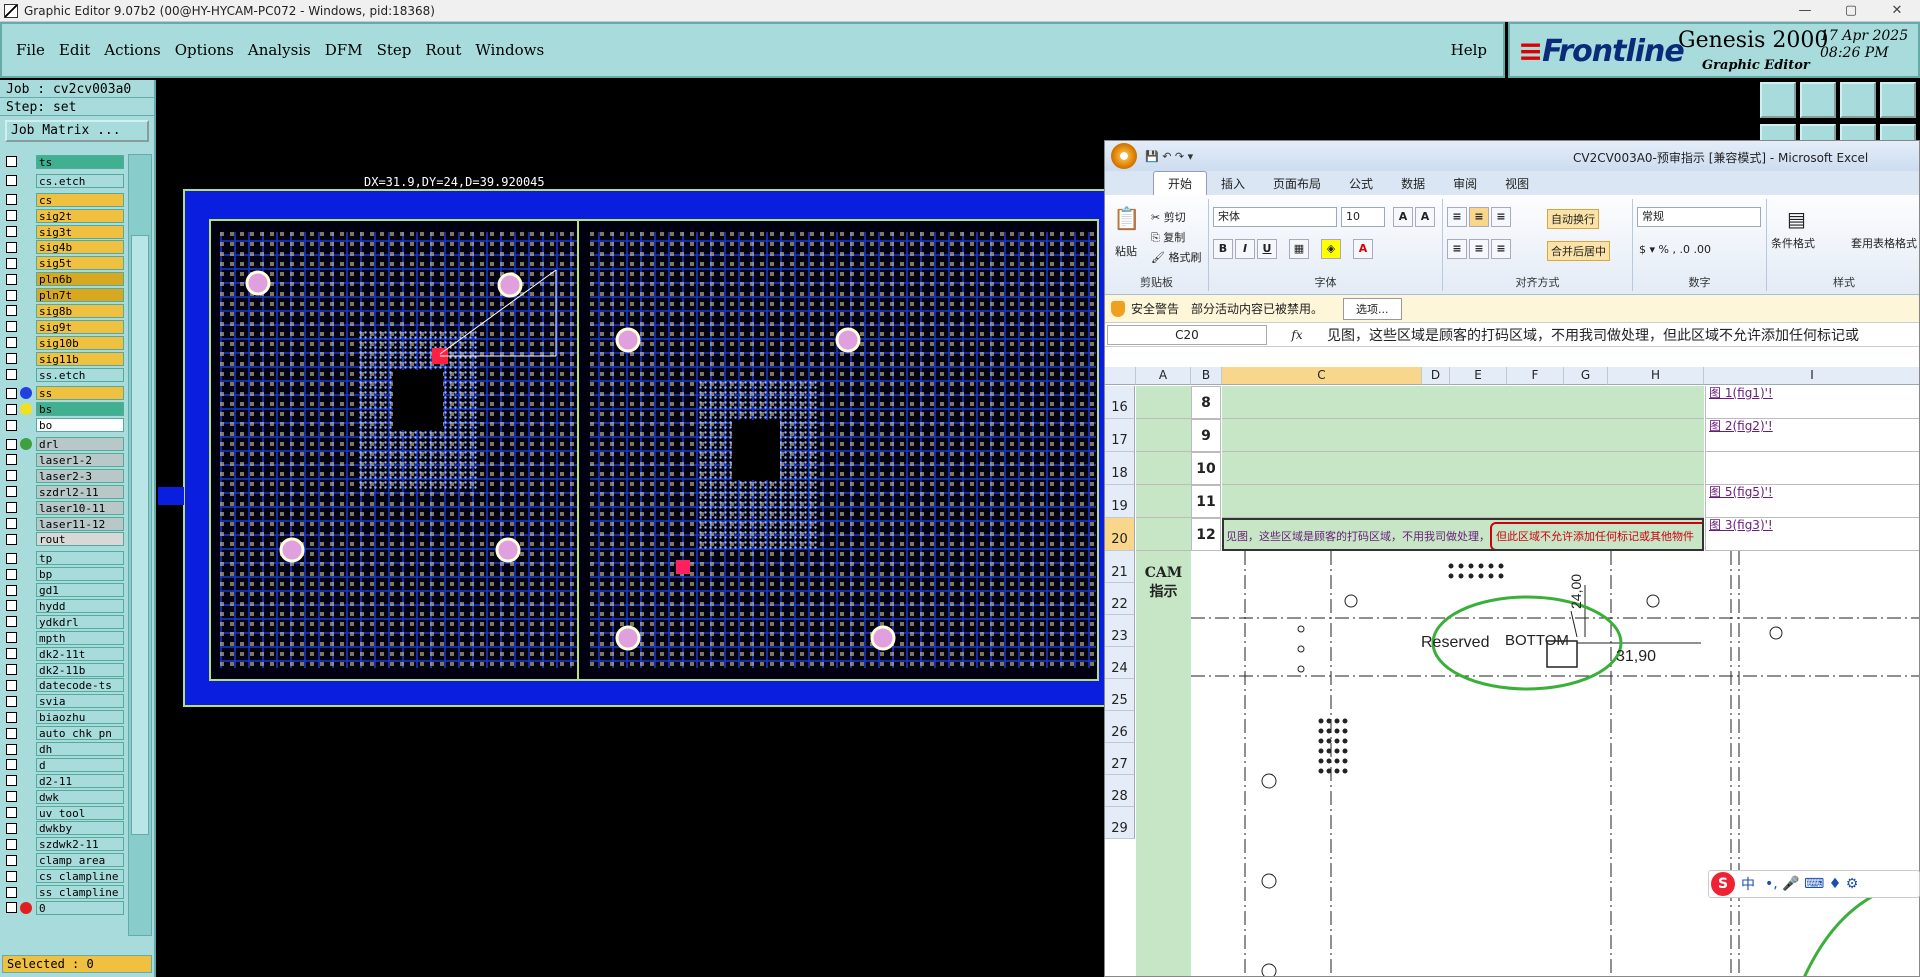  I want to click on layer-row: ss, so click(63, 393).